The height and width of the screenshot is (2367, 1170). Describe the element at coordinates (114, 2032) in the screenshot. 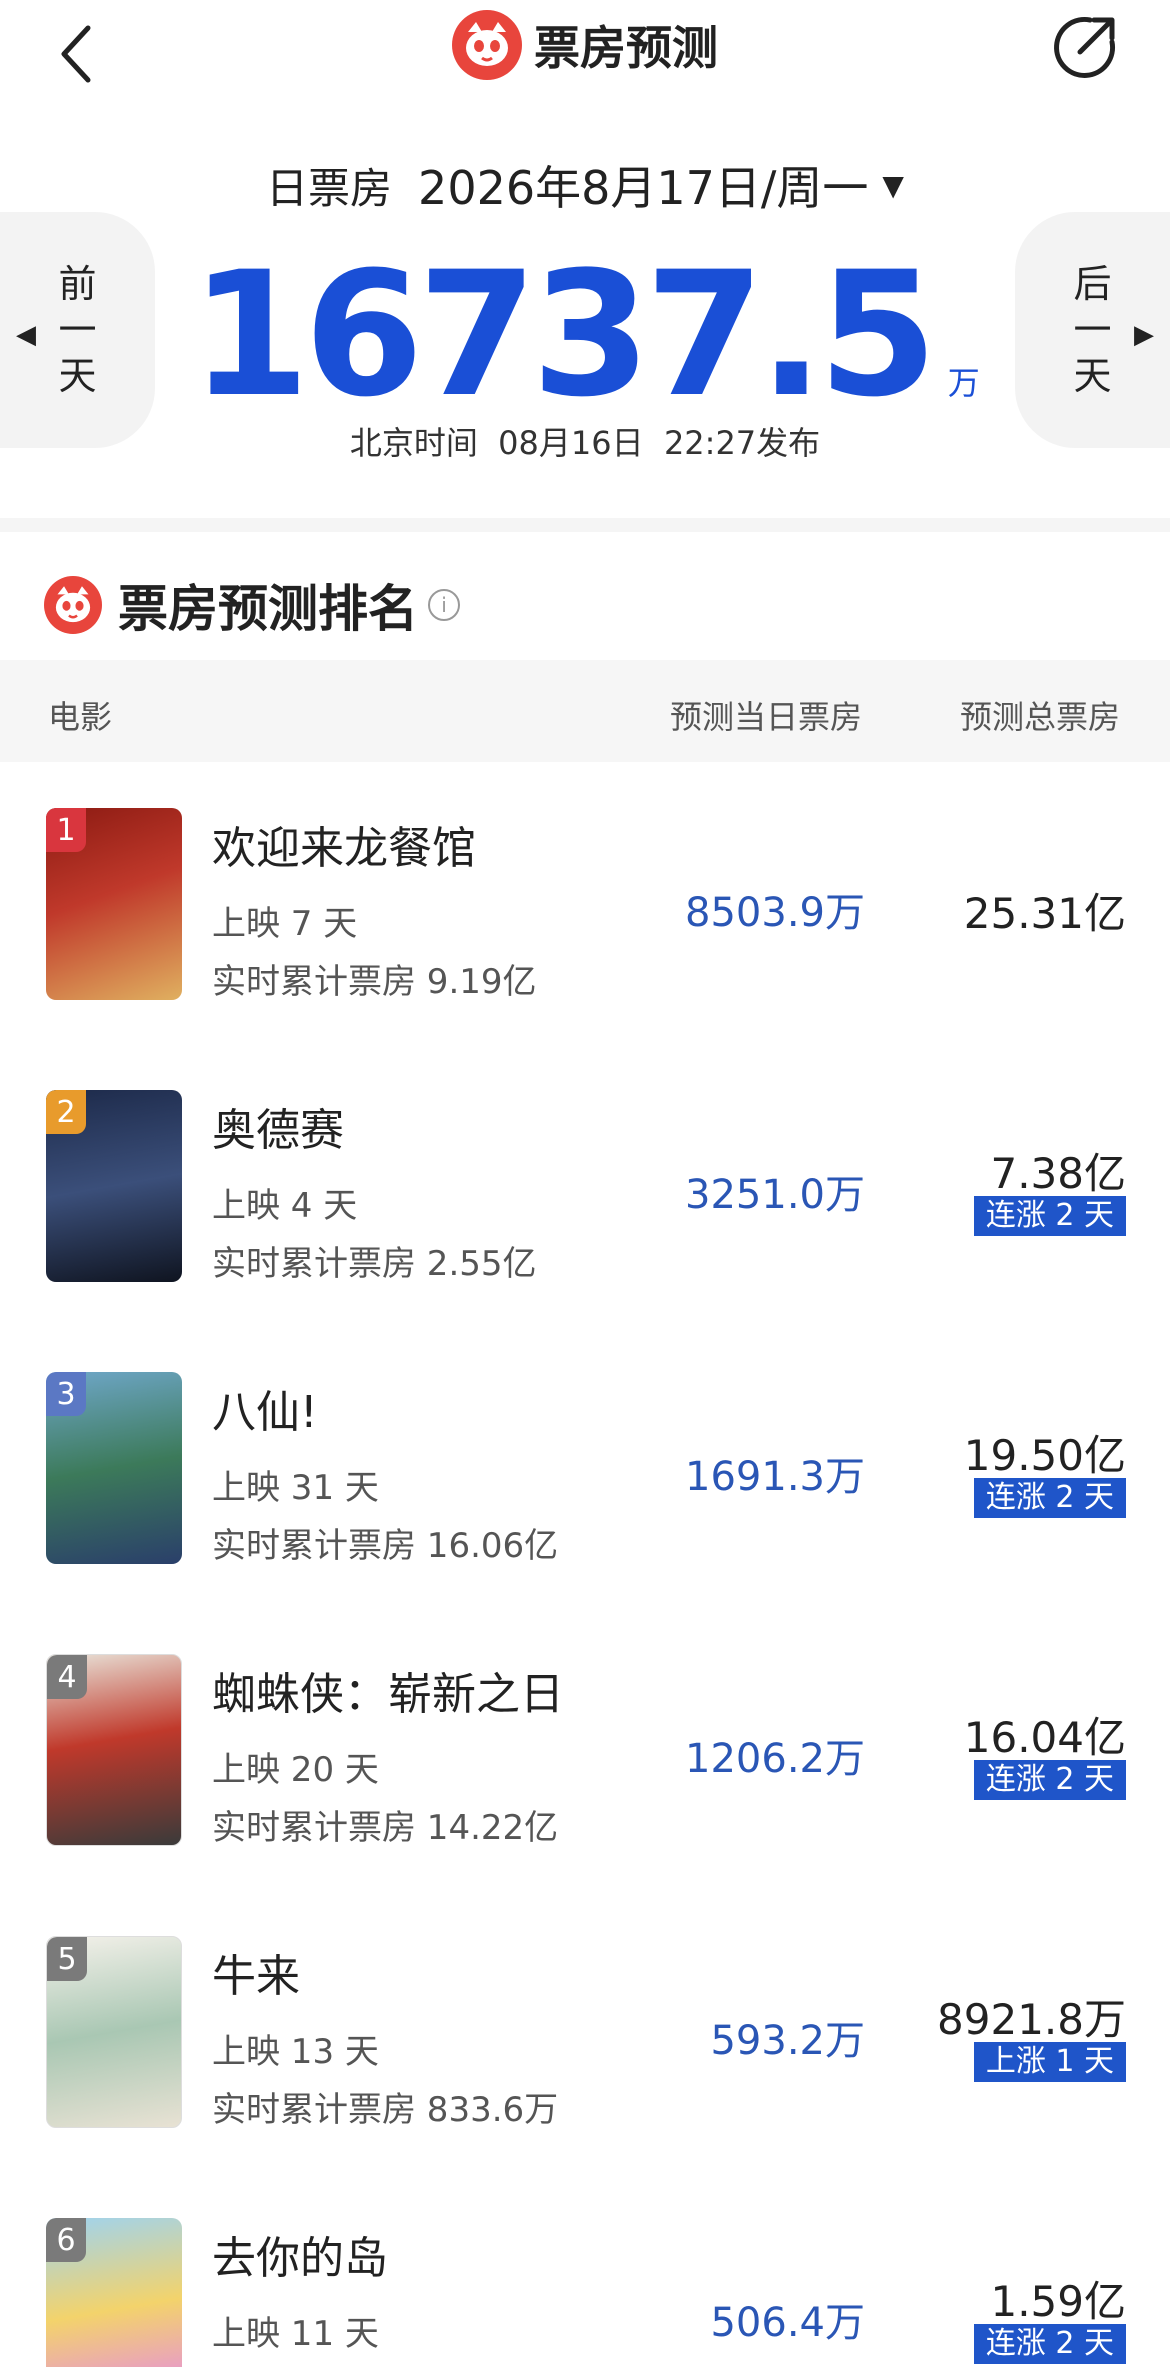

I see `movie-poster: 5` at that location.